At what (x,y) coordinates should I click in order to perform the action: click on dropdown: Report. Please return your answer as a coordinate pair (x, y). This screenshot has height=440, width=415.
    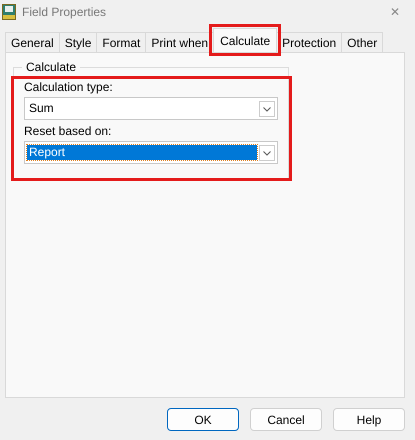
    Looking at the image, I should click on (151, 152).